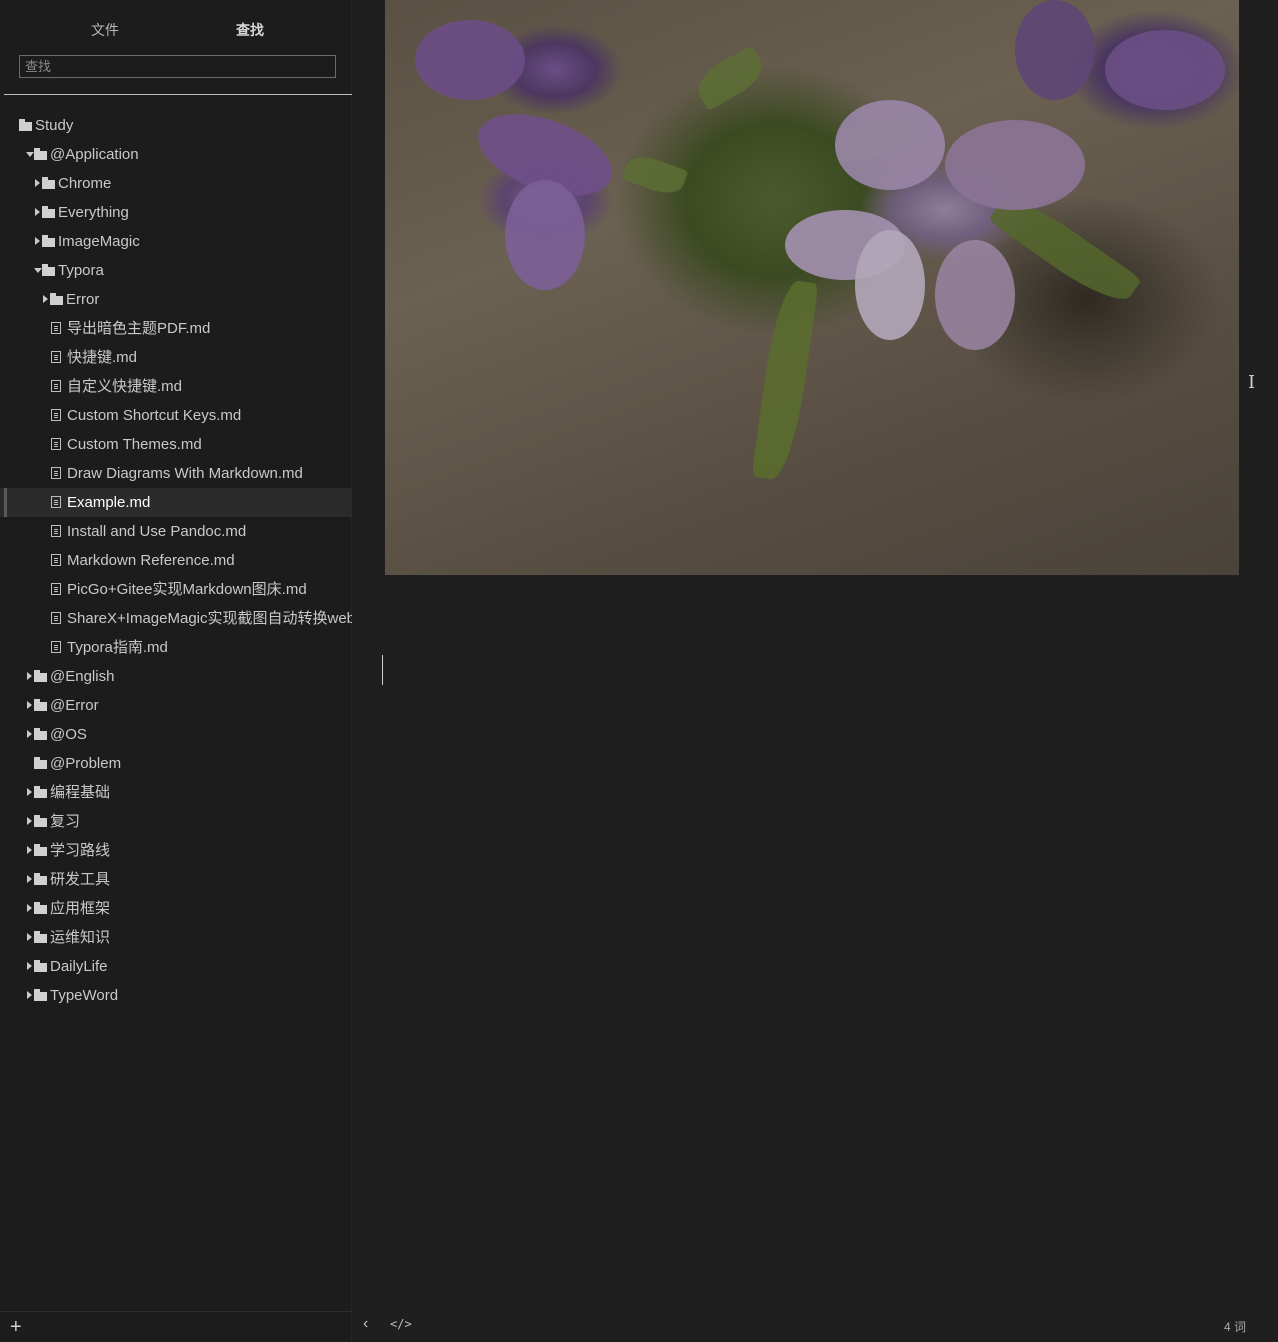 Image resolution: width=1278 pixels, height=1342 pixels. Describe the element at coordinates (382, 670) in the screenshot. I see `text-cursor` at that location.